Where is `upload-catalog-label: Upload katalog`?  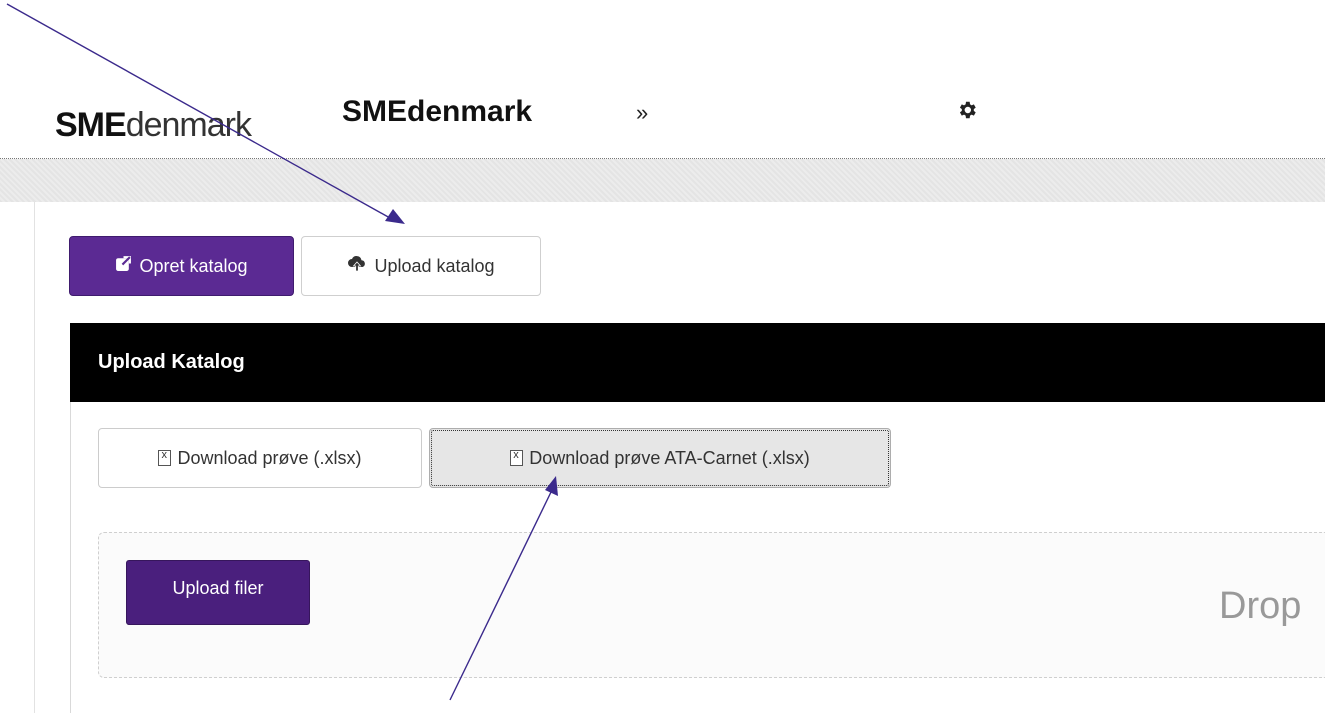
upload-catalog-label: Upload katalog is located at coordinates (434, 265).